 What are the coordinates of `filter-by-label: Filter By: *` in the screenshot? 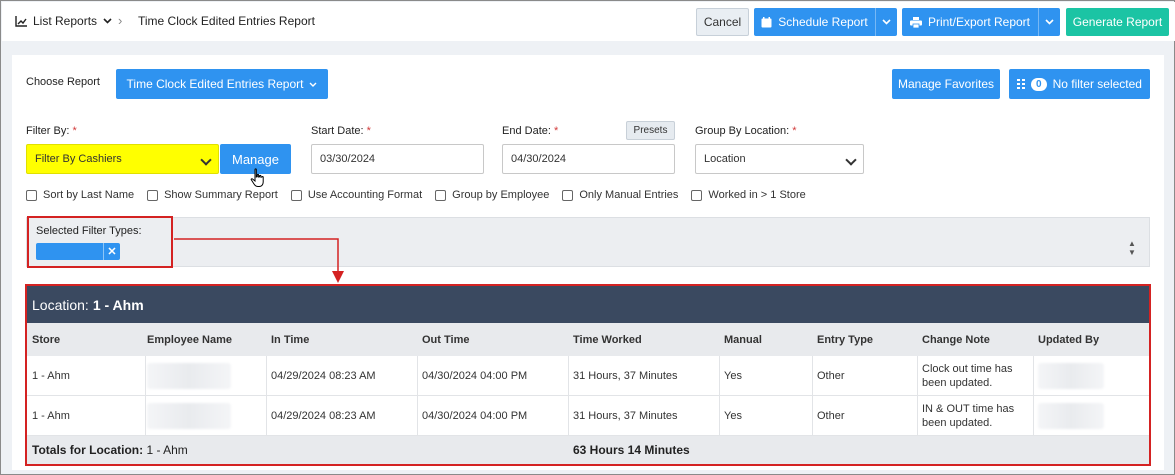 It's located at (51, 131).